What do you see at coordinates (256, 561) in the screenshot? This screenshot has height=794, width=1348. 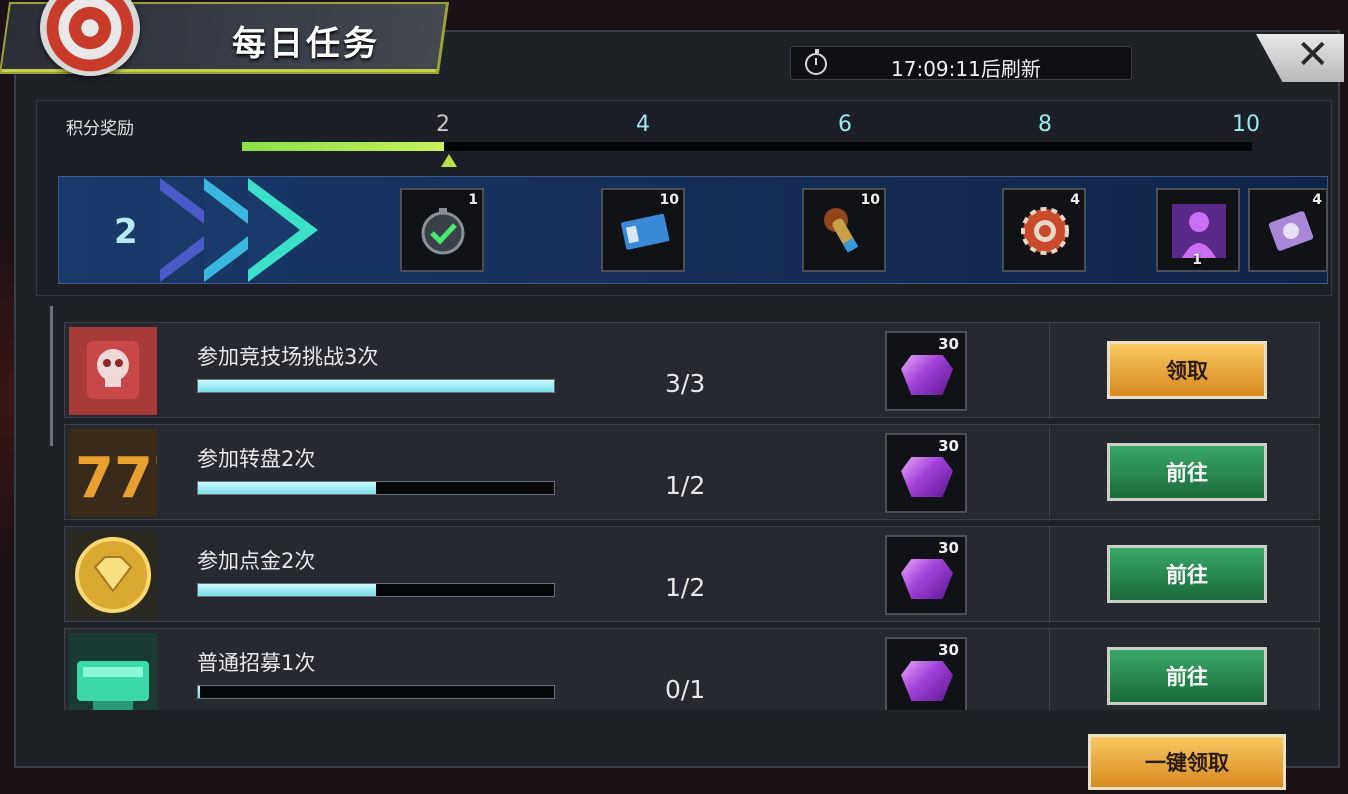 I see `task-name: 参加点金2次` at bounding box center [256, 561].